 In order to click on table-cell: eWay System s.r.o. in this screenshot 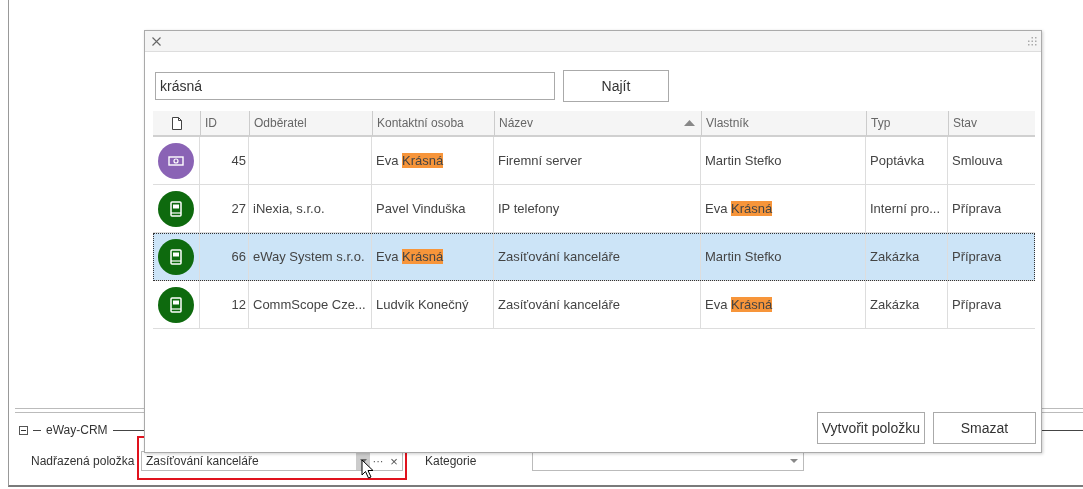, I will do `click(309, 256)`.